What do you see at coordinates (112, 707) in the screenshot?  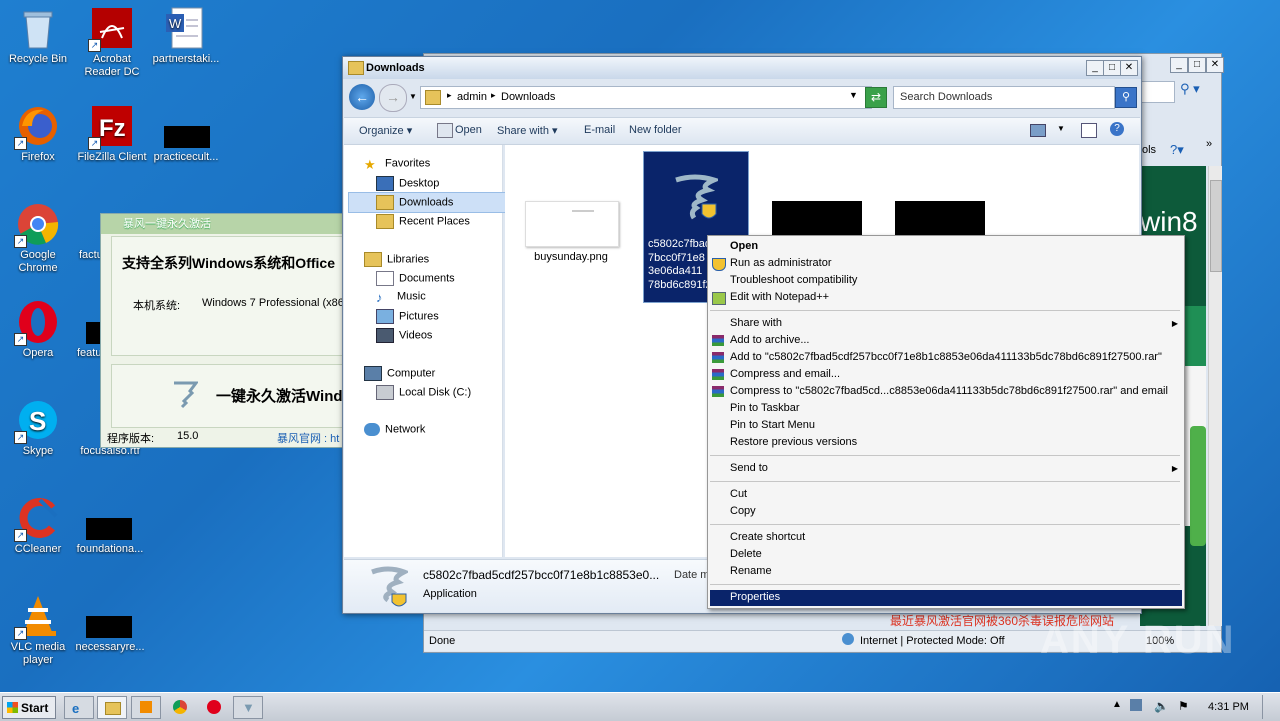 I see `taskbar-explorer-icon` at bounding box center [112, 707].